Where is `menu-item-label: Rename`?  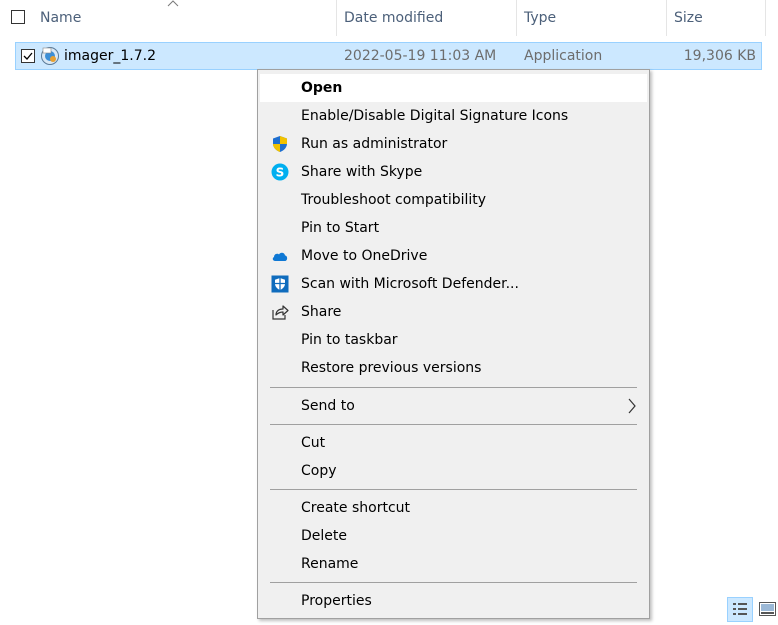
menu-item-label: Rename is located at coordinates (330, 564).